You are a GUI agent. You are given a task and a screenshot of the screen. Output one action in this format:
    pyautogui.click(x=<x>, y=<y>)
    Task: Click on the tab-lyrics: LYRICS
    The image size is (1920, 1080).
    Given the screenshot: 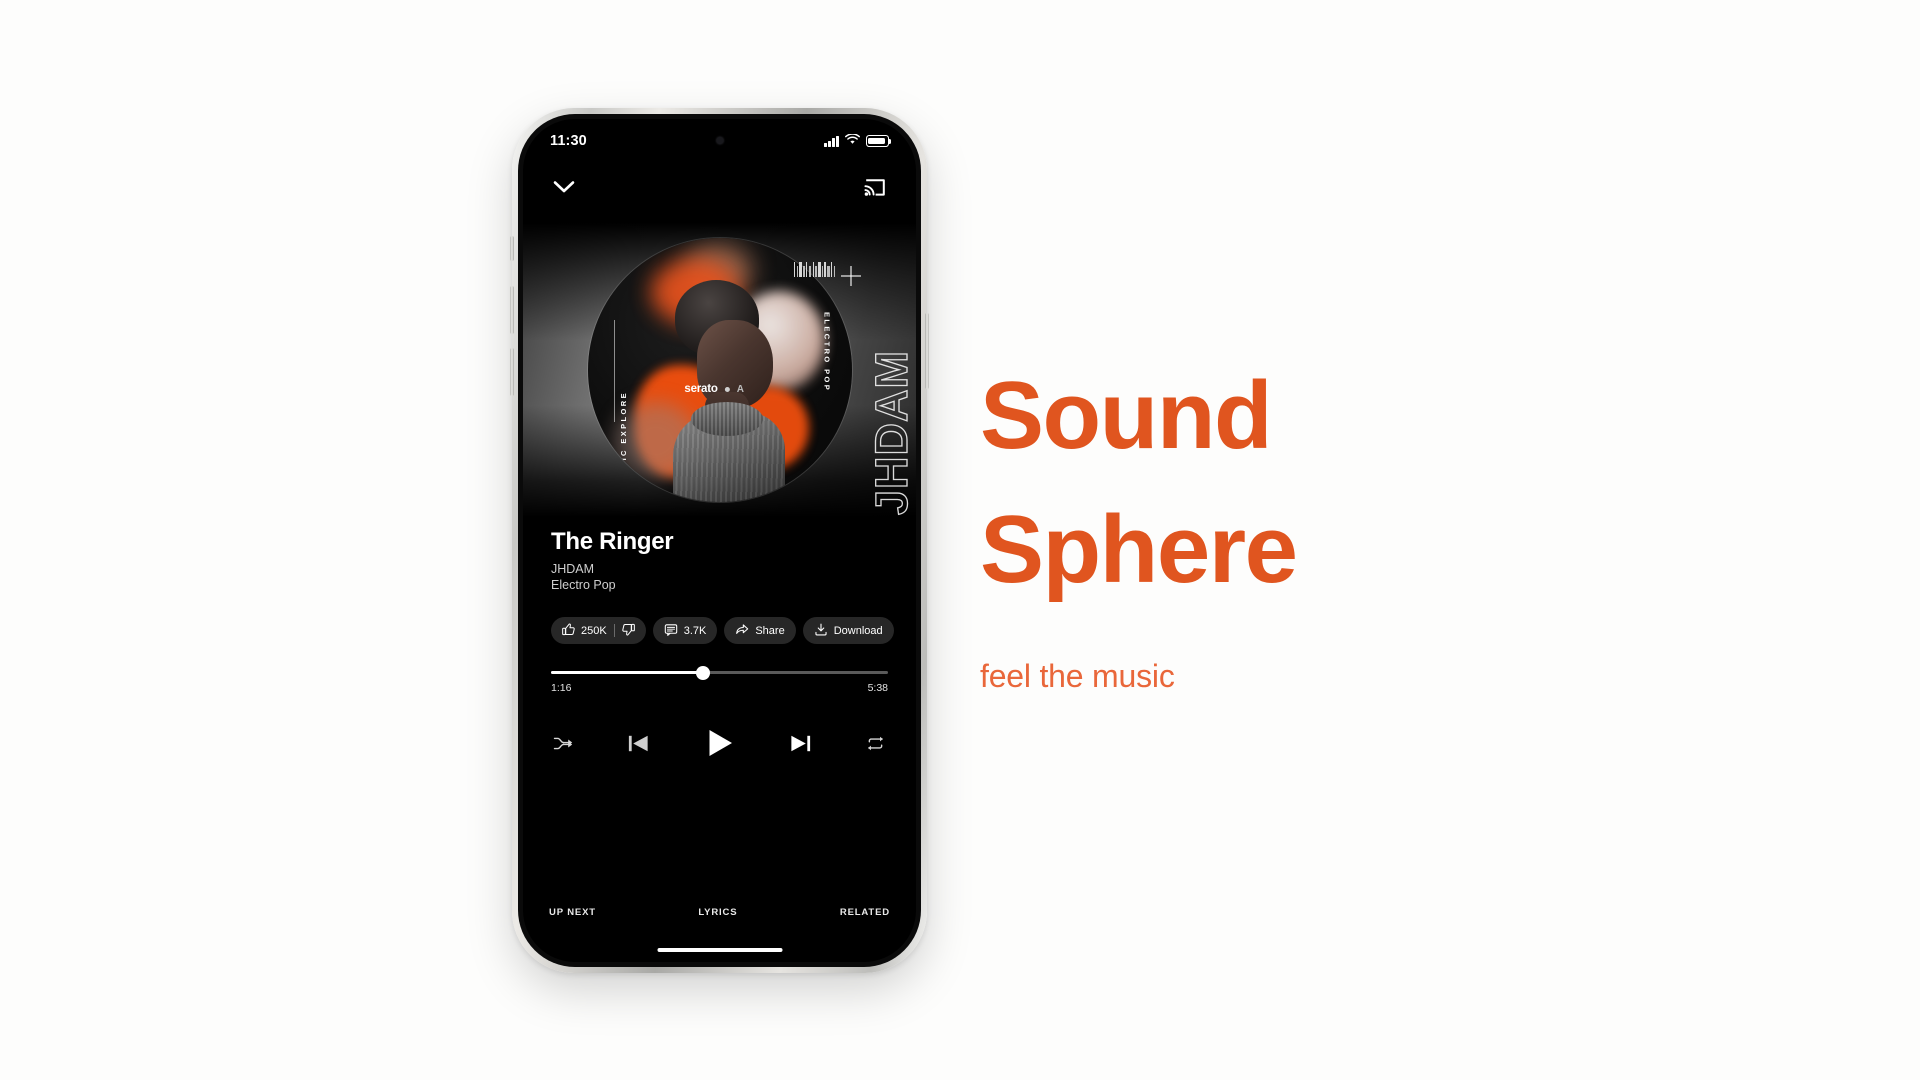 What is the action you would take?
    pyautogui.click(x=717, y=912)
    